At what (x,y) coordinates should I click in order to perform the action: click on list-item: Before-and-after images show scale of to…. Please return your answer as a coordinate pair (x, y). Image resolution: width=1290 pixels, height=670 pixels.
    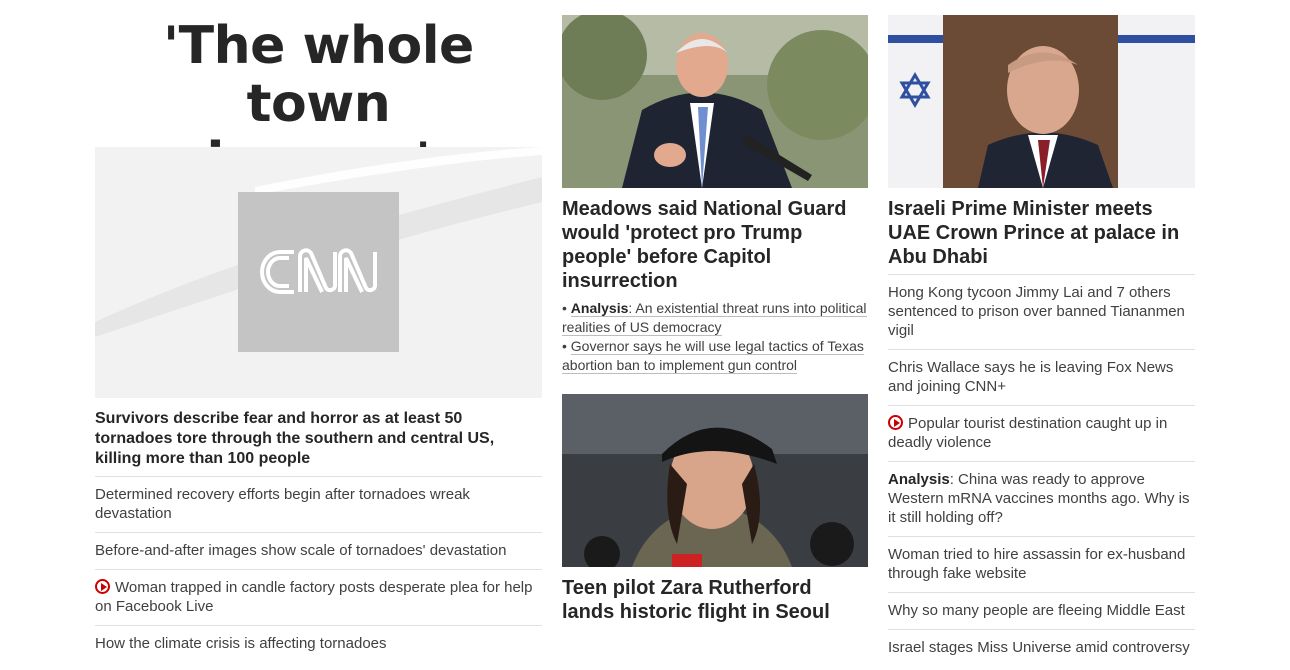
    Looking at the image, I should click on (318, 550).